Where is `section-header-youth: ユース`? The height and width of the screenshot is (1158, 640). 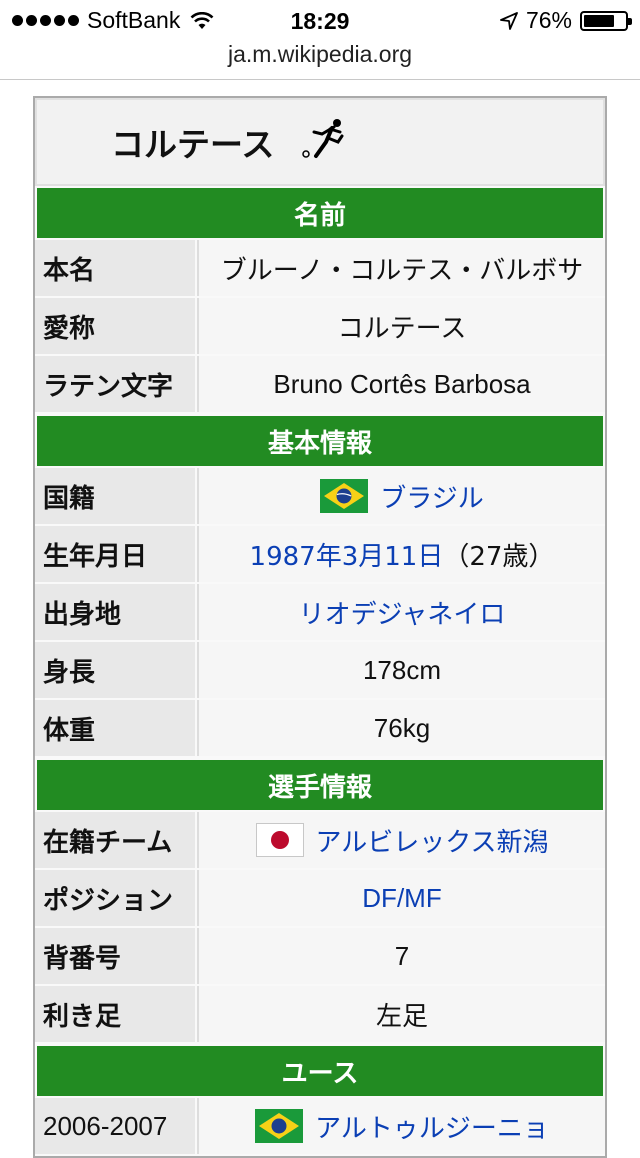
section-header-youth: ユース is located at coordinates (320, 1071).